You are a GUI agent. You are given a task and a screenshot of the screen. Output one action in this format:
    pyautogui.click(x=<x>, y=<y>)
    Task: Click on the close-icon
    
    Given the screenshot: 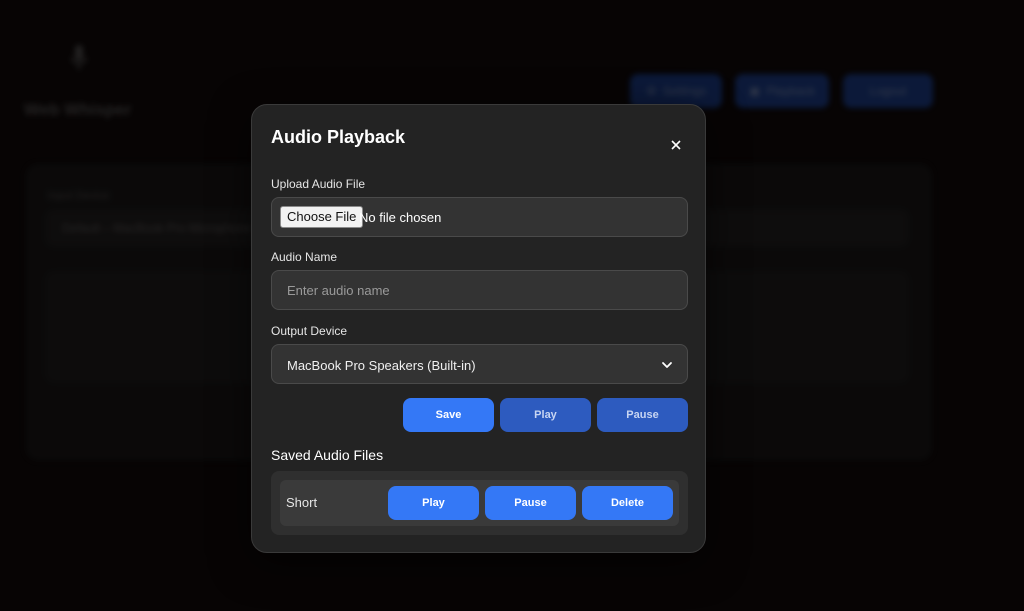 What is the action you would take?
    pyautogui.click(x=676, y=145)
    